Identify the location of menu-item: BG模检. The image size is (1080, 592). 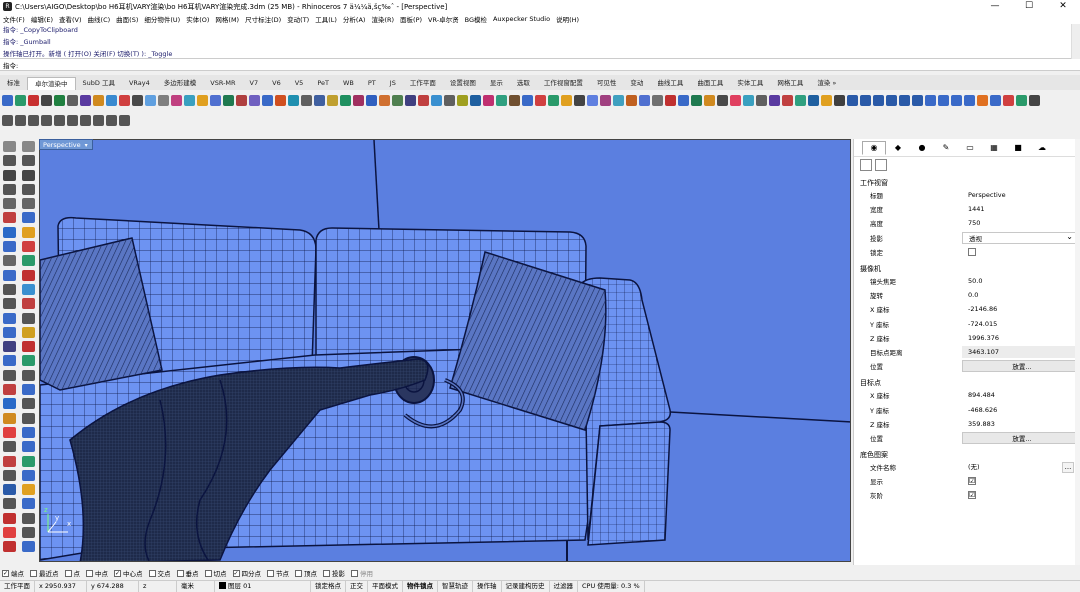
(476, 19).